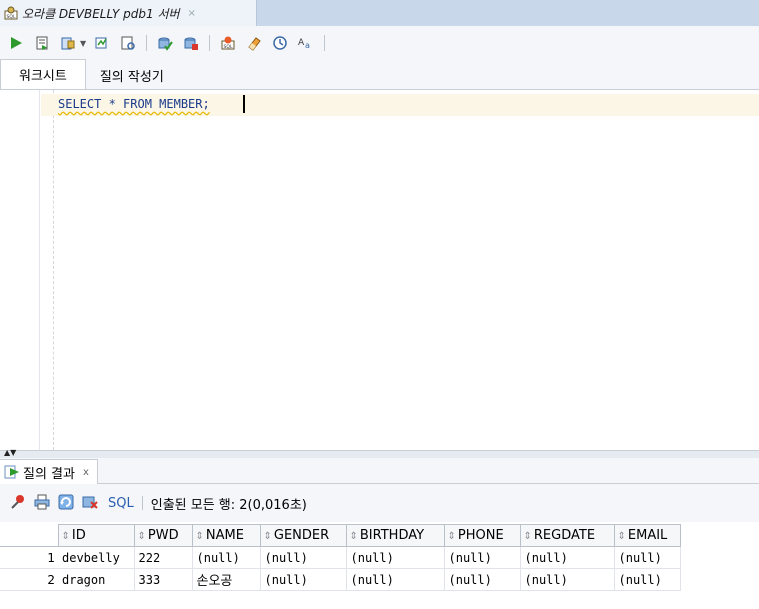 Image resolution: width=759 pixels, height=609 pixels. I want to click on column-header-regdate: ⇕ REGDATE, so click(567, 535).